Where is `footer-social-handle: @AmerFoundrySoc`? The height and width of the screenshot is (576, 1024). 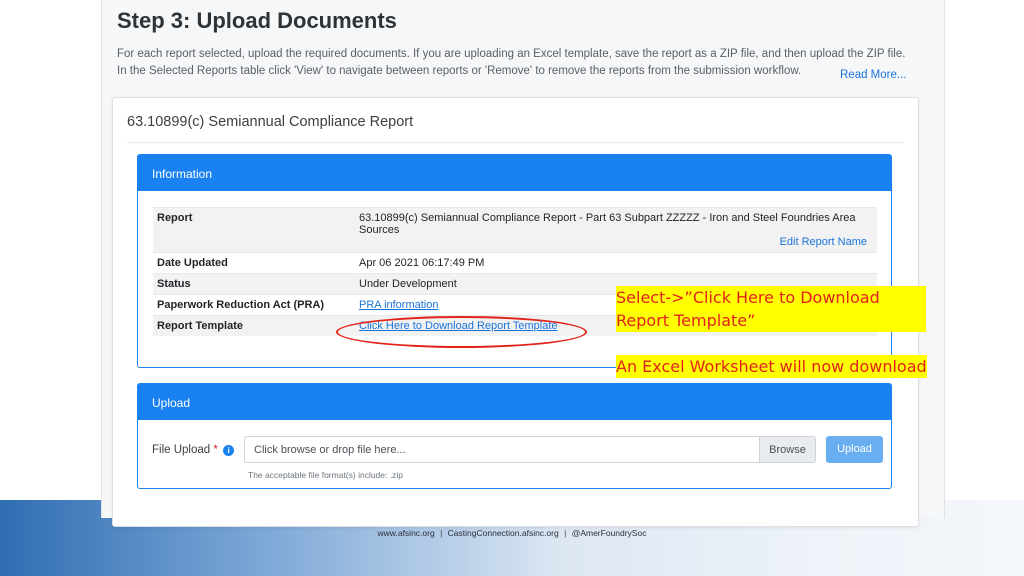 footer-social-handle: @AmerFoundrySoc is located at coordinates (609, 533).